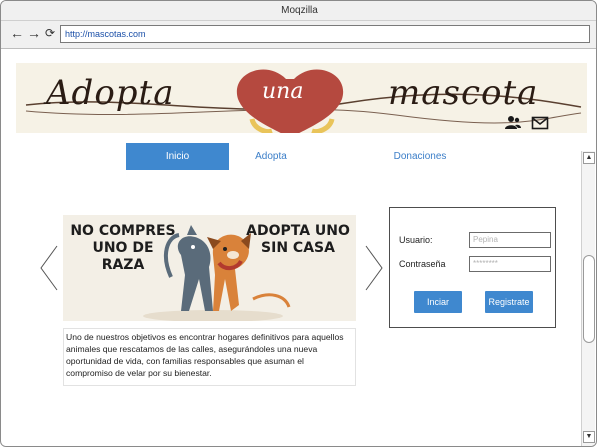  I want to click on password-input: ********, so click(510, 264).